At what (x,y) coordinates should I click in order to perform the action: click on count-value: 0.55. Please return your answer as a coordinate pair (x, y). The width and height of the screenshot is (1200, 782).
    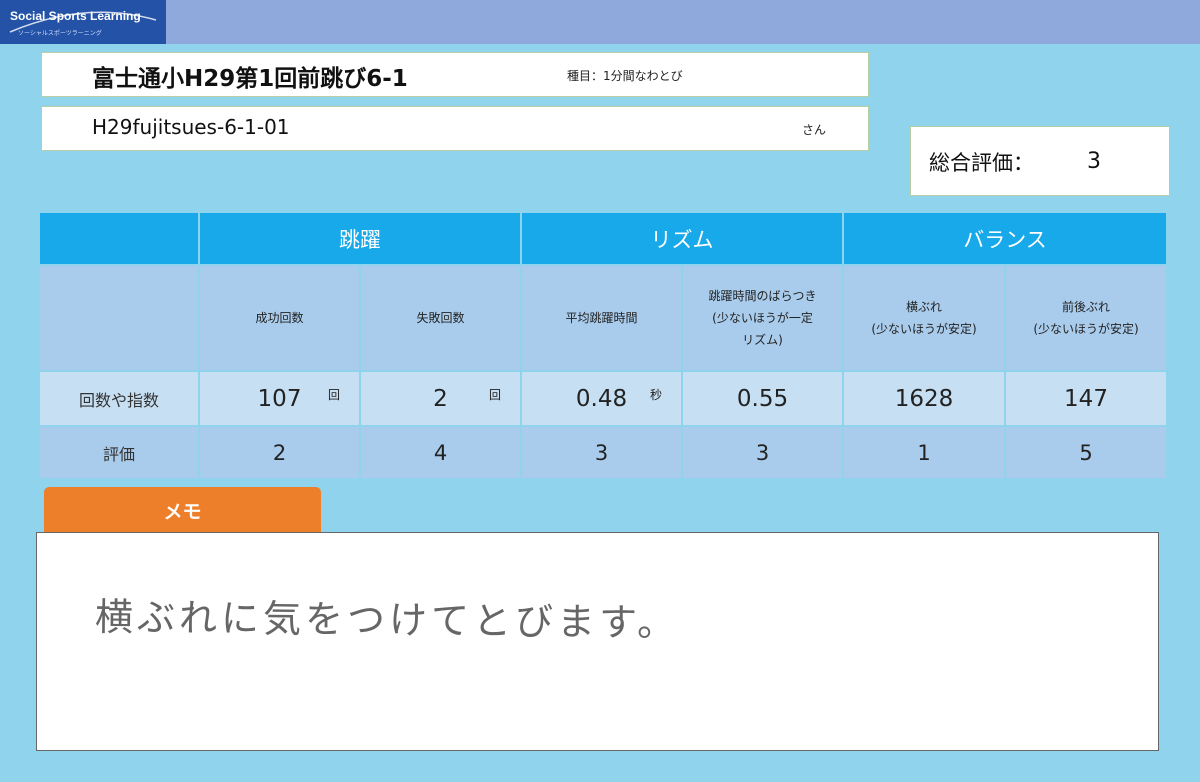
    Looking at the image, I should click on (762, 398).